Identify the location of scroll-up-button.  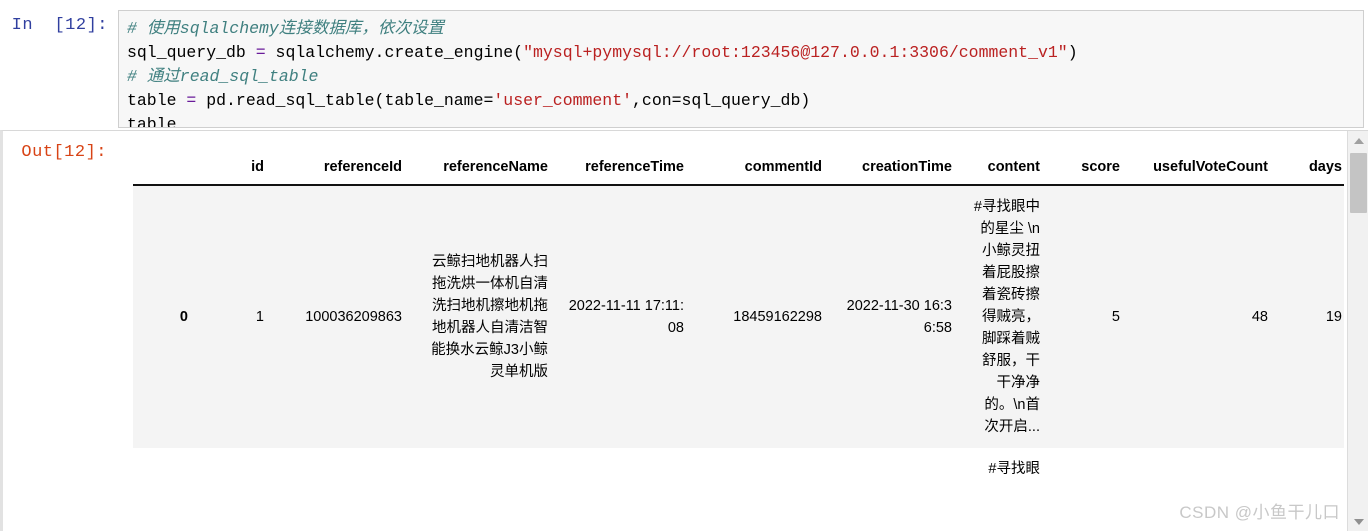
(1358, 141).